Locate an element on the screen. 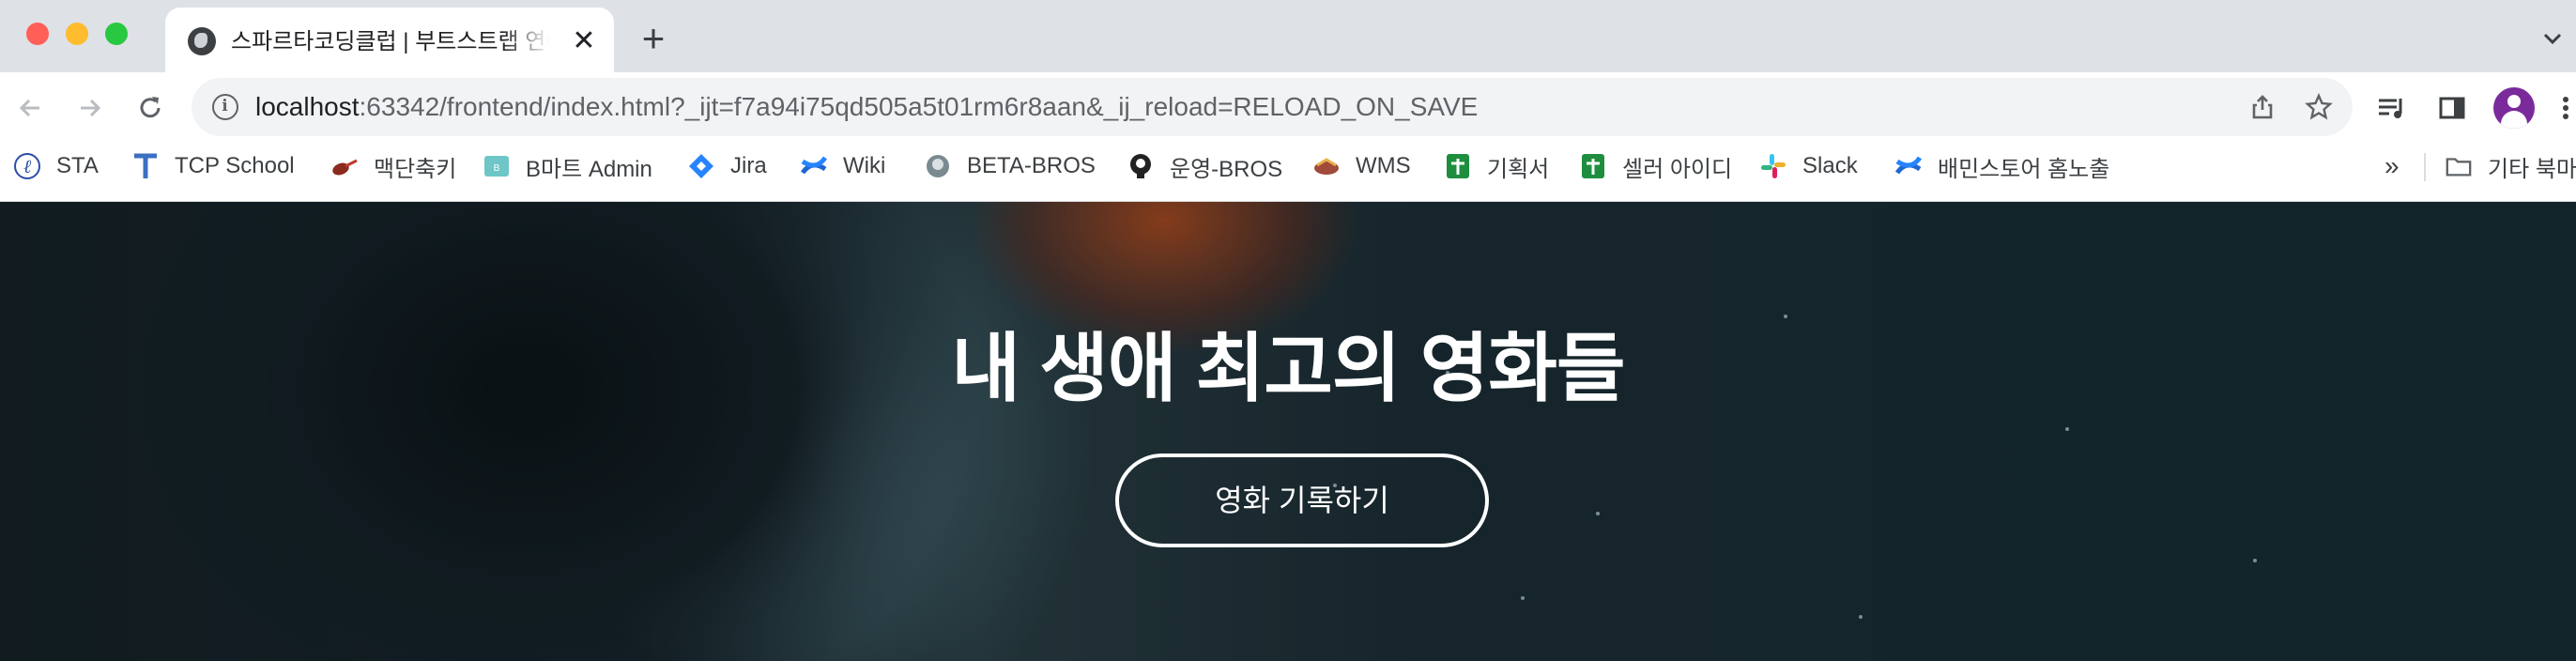 Image resolution: width=2576 pixels, height=661 pixels. wms-icon is located at coordinates (1327, 166).